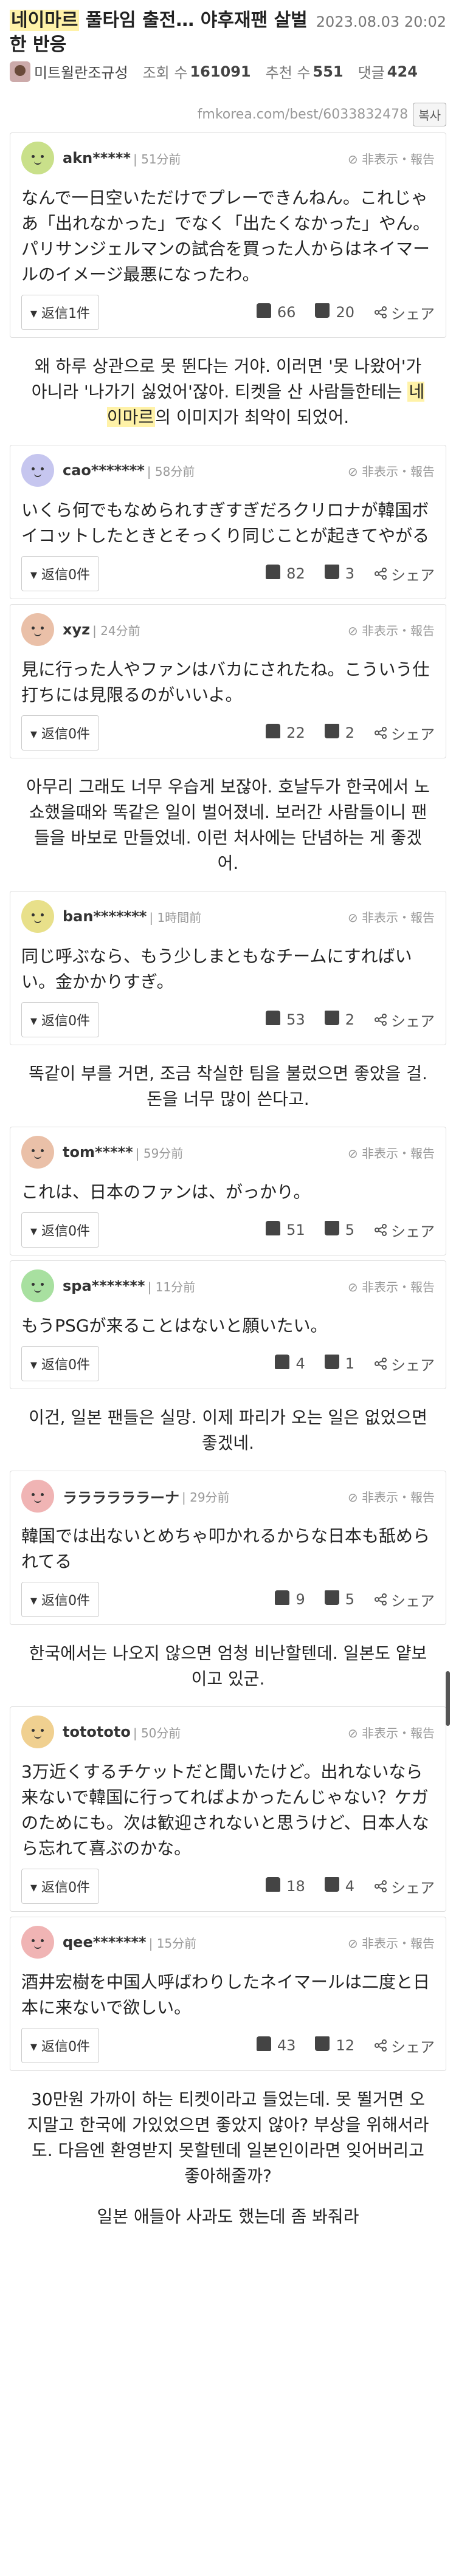  I want to click on downvote-count: 1, so click(349, 1363).